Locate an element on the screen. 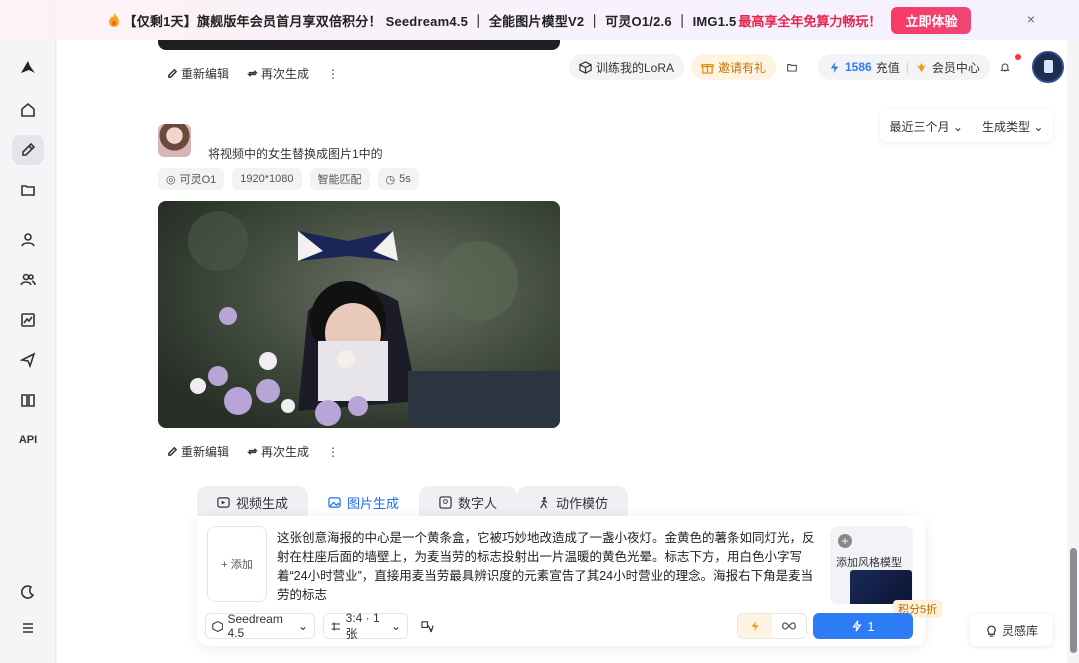 This screenshot has height=663, width=1079. user-avatar is located at coordinates (1048, 67).